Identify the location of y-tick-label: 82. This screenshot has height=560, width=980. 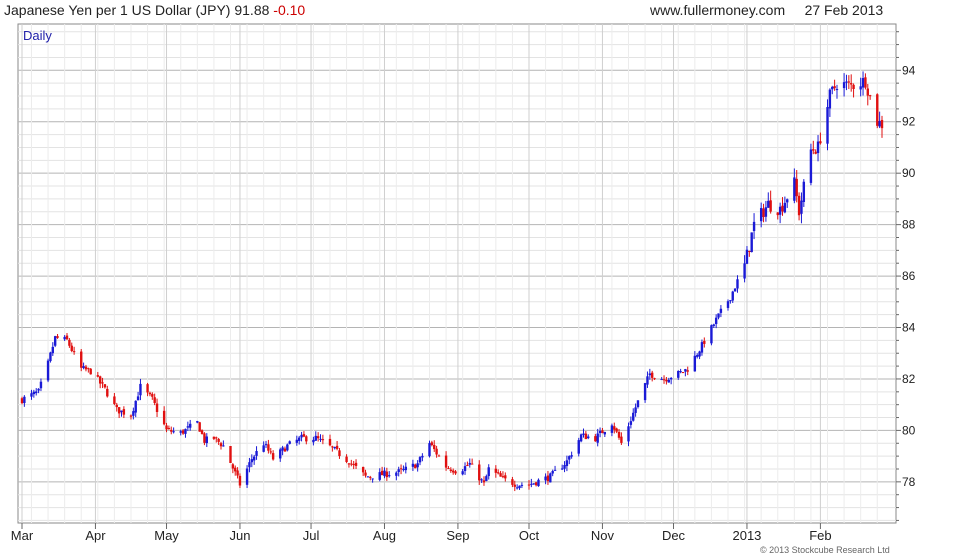
(909, 379).